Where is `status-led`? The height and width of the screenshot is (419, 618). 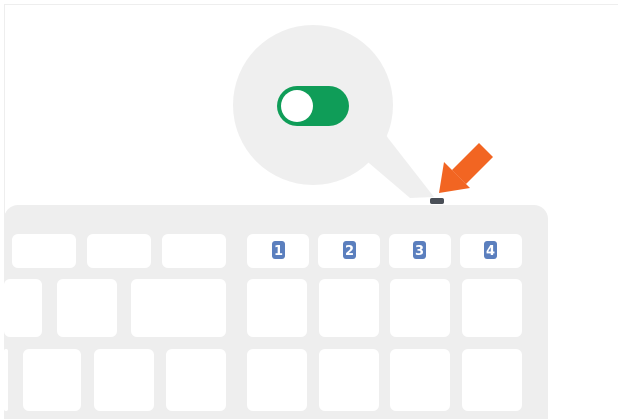
status-led is located at coordinates (437, 201).